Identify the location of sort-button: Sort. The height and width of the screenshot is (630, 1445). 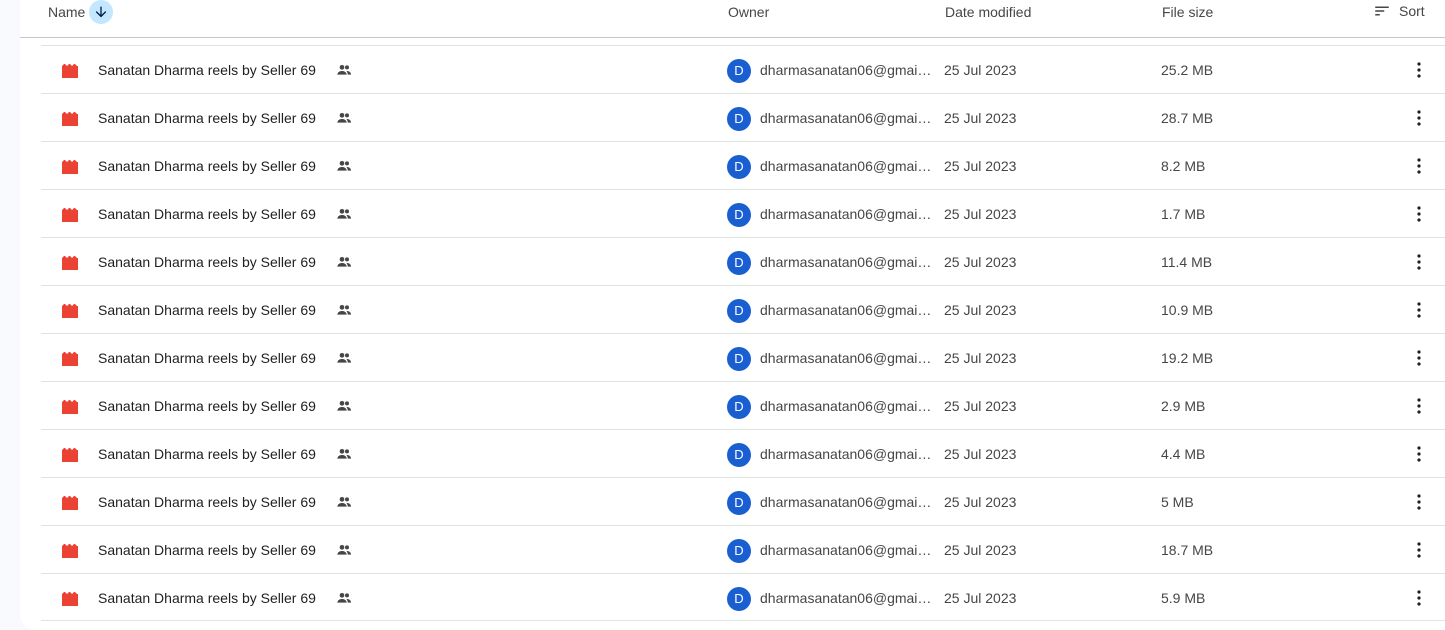
(1399, 11).